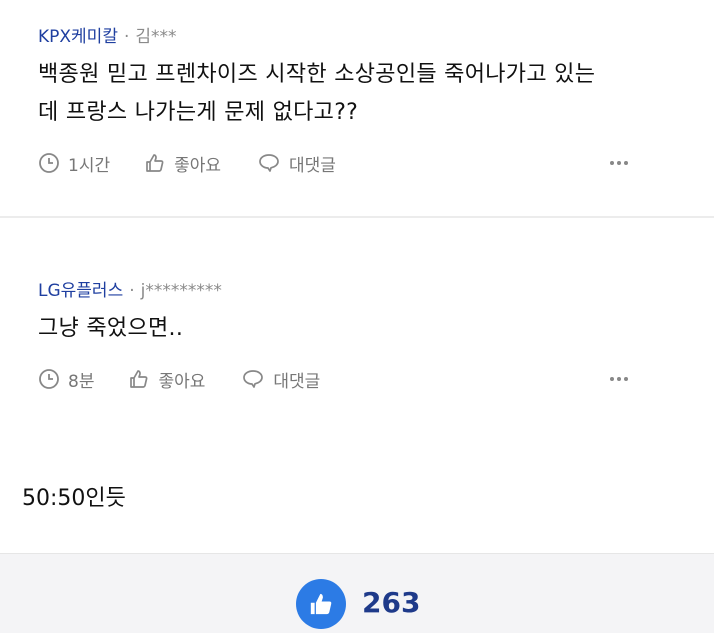  I want to click on comment-text-line: 백종원 믿고 프렌차이즈 시작한 소상공인들 죽어나가고 있는, so click(317, 74).